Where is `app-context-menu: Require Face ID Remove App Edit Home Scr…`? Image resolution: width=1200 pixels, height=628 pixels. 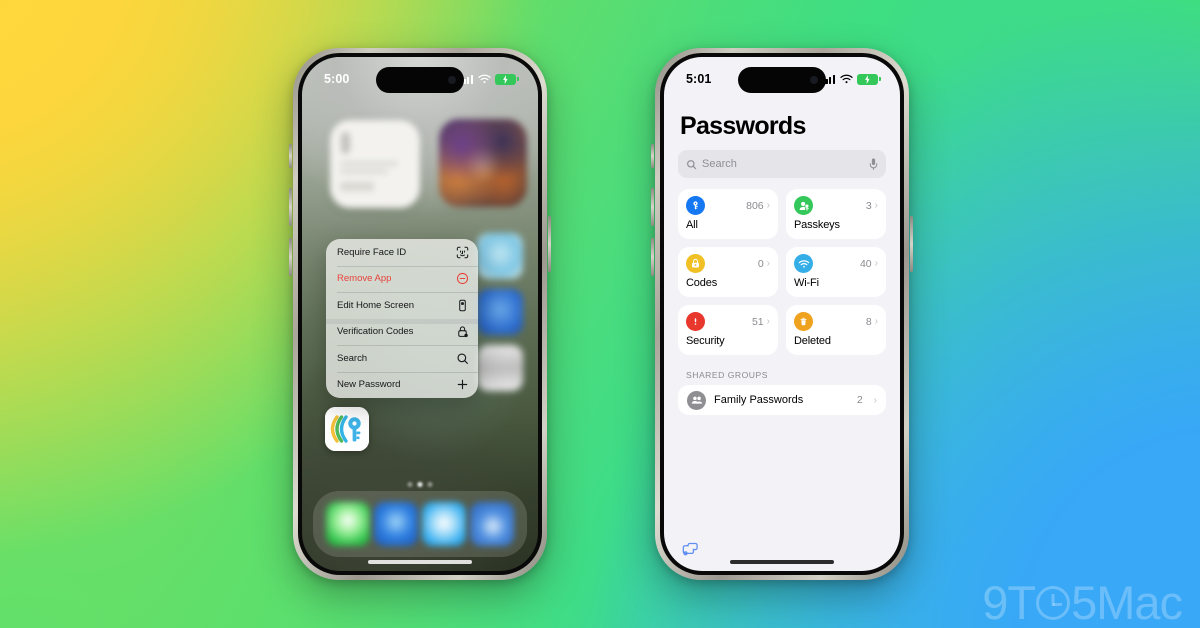
app-context-menu: Require Face ID Remove App Edit Home Scr… is located at coordinates (402, 318).